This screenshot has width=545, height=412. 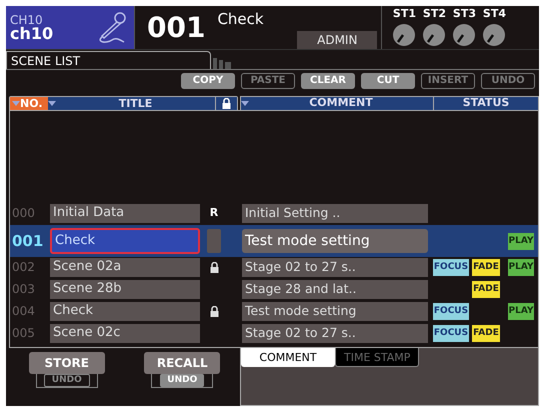 What do you see at coordinates (377, 357) in the screenshot?
I see `detail-tab: TIME STAMP` at bounding box center [377, 357].